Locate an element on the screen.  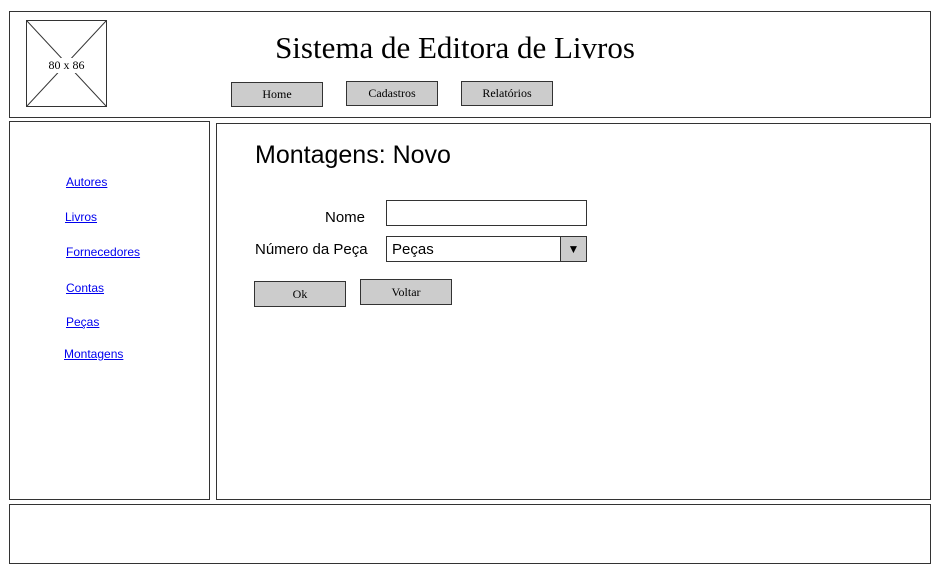
nome-input is located at coordinates (486, 213).